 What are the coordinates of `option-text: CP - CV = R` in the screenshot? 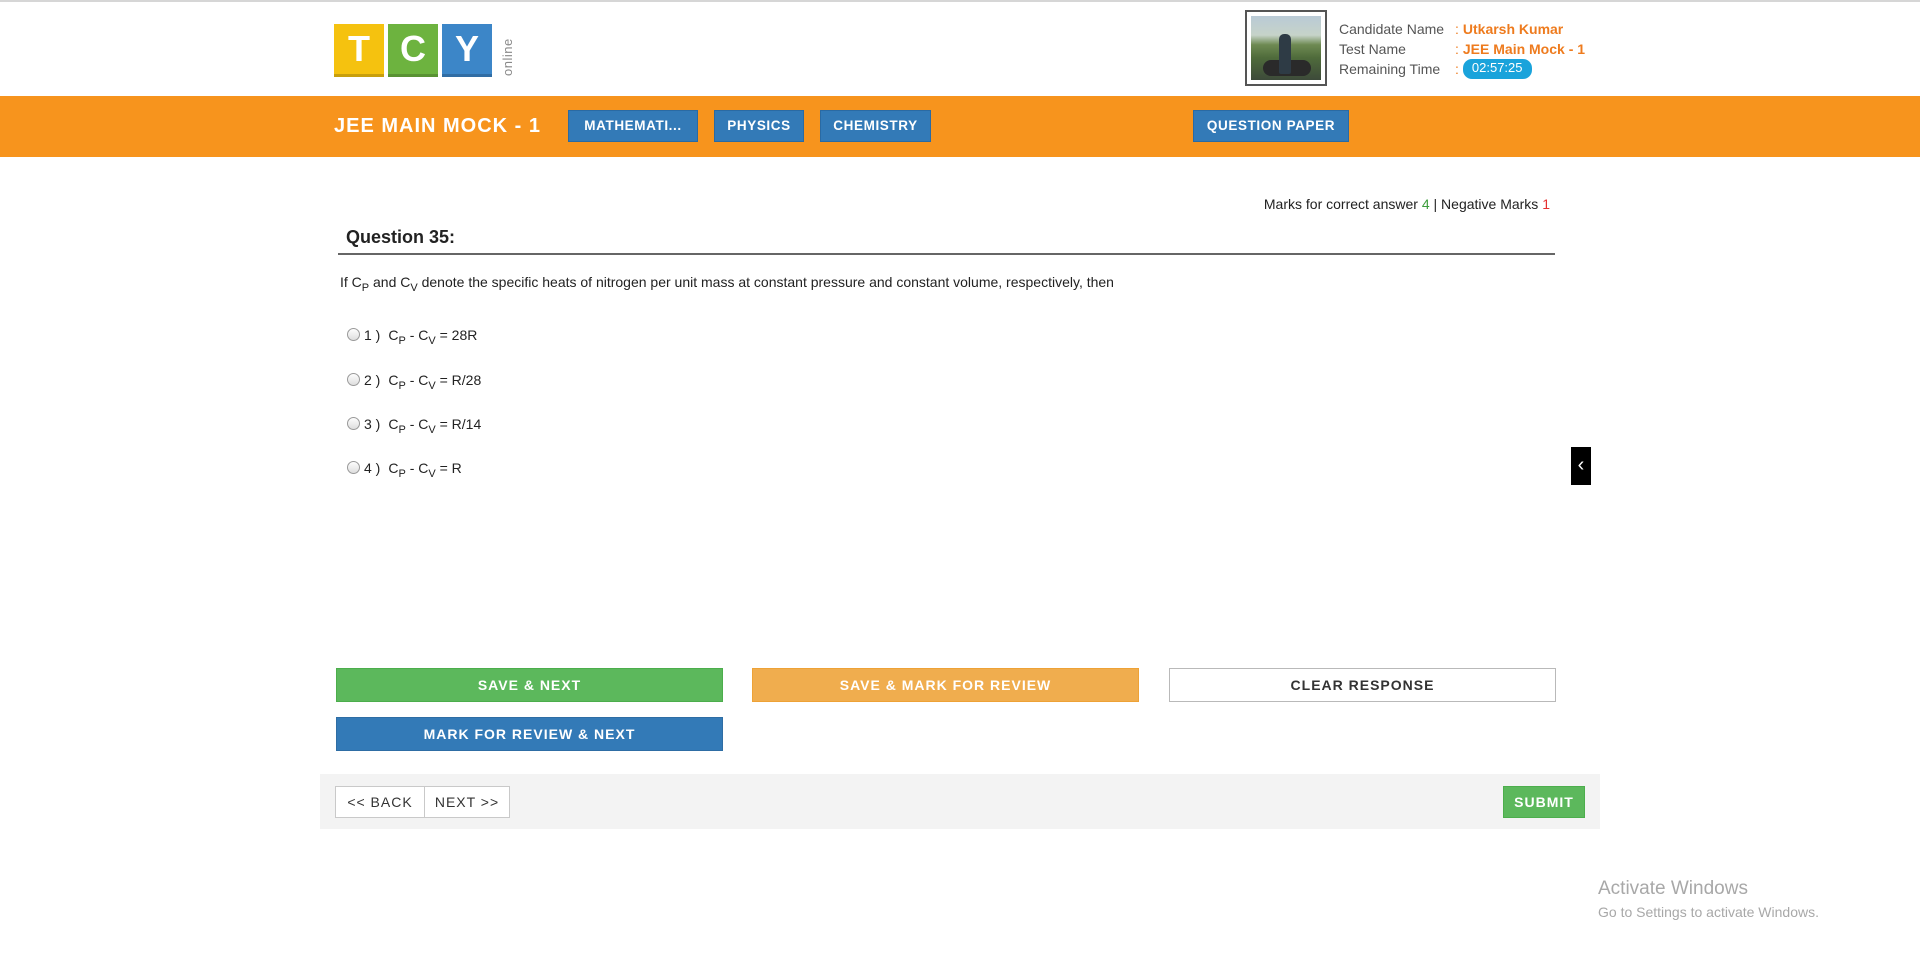 It's located at (424, 470).